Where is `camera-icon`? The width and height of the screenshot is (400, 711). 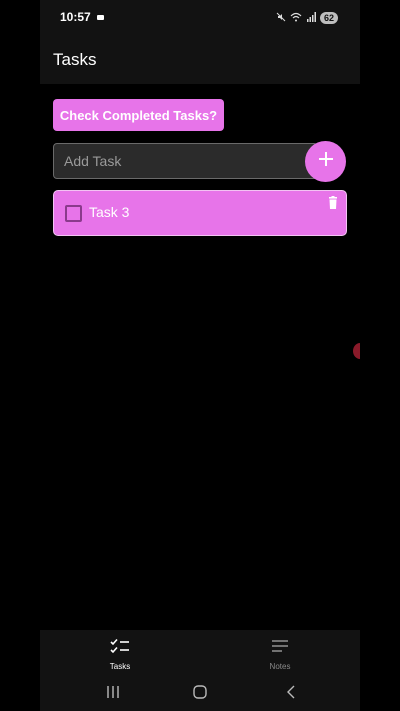
camera-icon is located at coordinates (100, 17).